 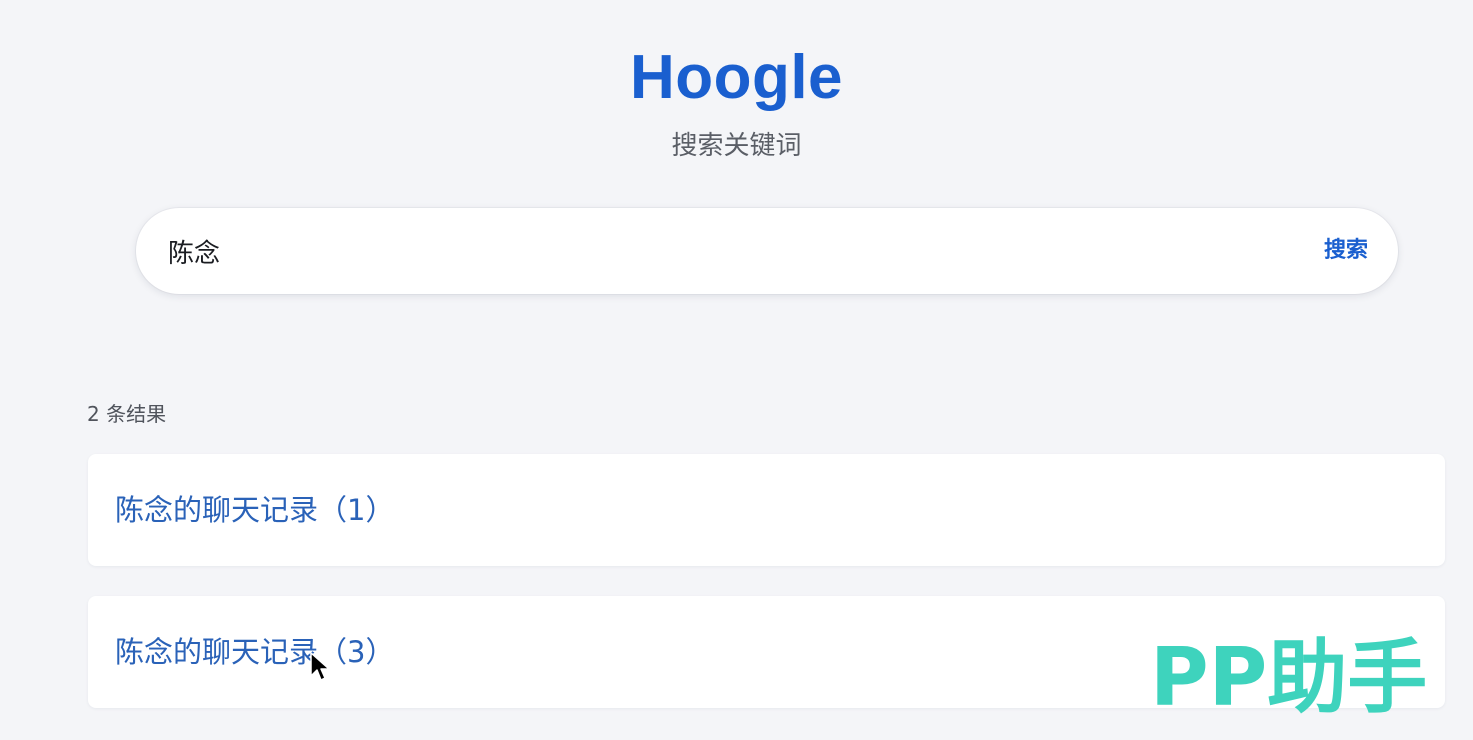 I want to click on watermark-text: PP助手, so click(x=1289, y=677).